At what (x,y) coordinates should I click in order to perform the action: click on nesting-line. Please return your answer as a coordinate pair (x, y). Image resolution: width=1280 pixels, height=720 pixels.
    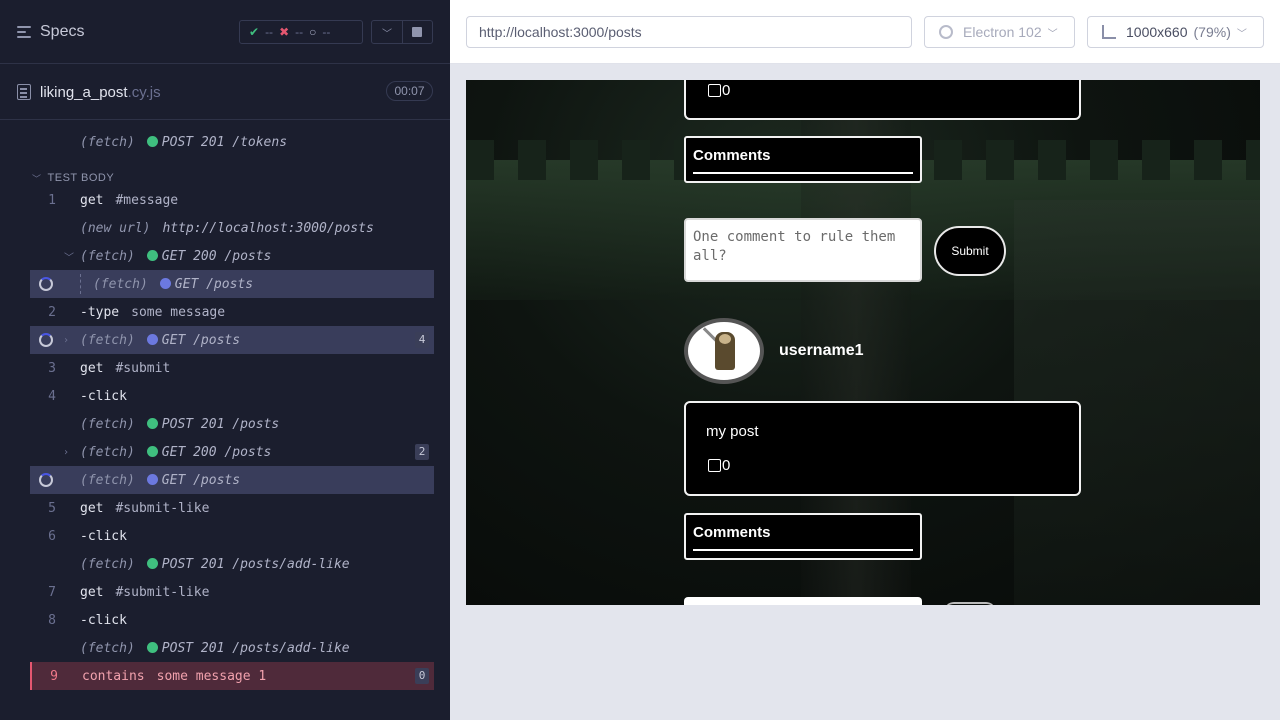
    Looking at the image, I should click on (80, 284).